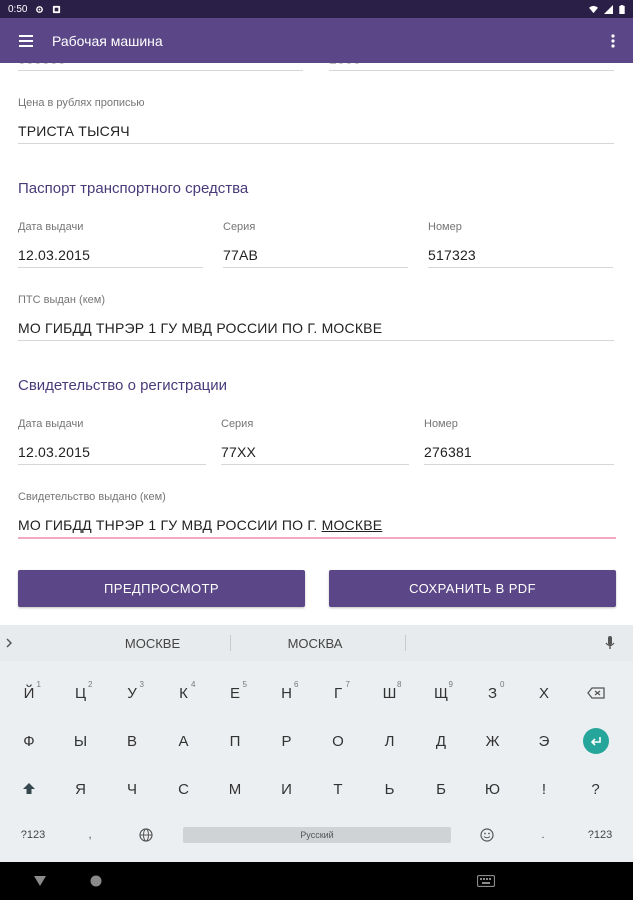 Image resolution: width=633 pixels, height=900 pixels. Describe the element at coordinates (81, 789) in the screenshot. I see `key-Я: Я` at that location.